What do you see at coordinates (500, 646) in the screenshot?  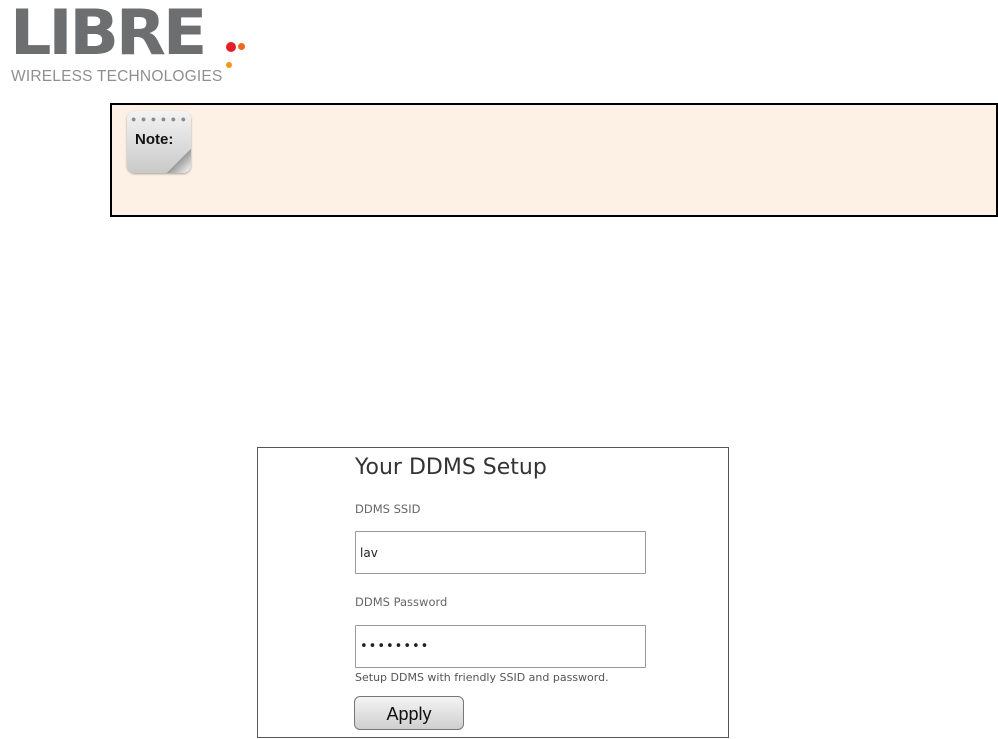 I see `ddms-password-input` at bounding box center [500, 646].